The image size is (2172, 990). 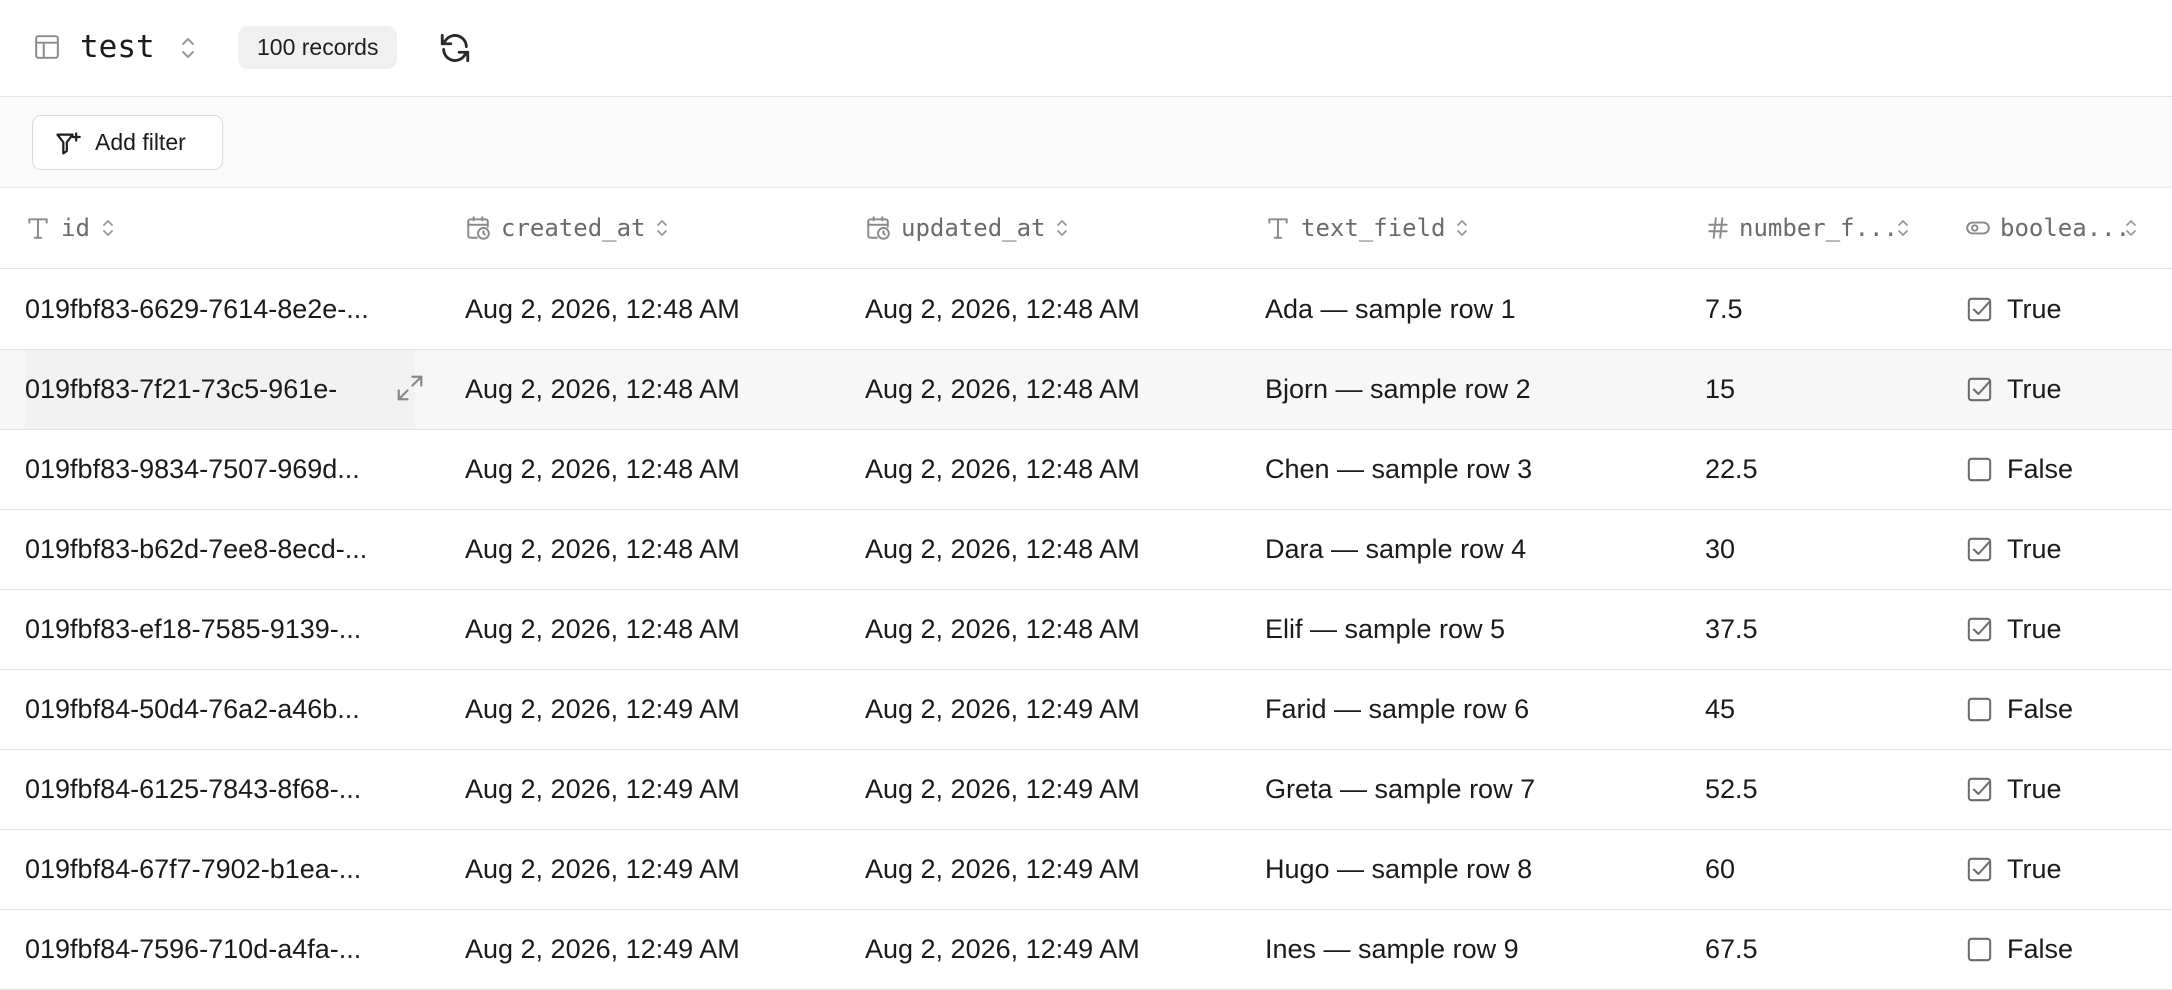 I want to click on cell-number-field: 22.5, so click(x=1731, y=469).